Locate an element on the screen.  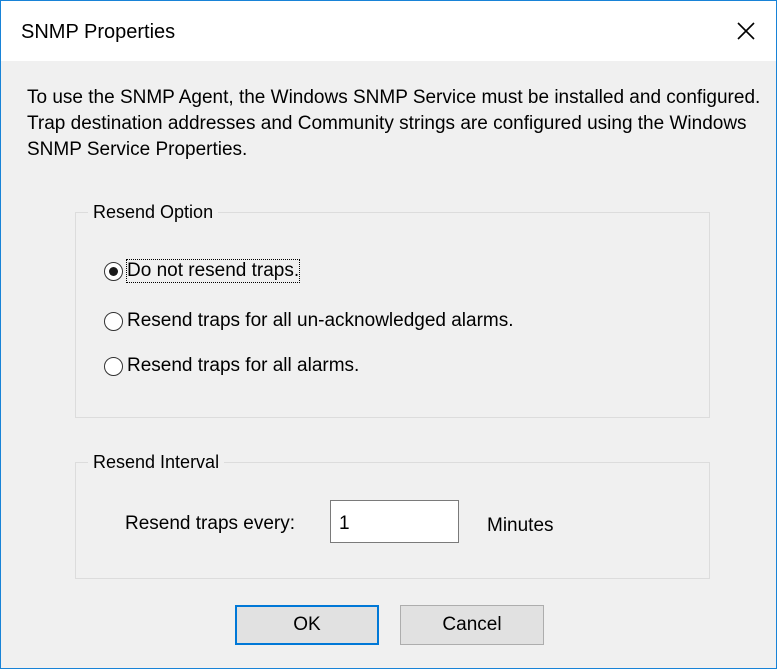
radio-do-not-resend: Do not resend traps. is located at coordinates (202, 271).